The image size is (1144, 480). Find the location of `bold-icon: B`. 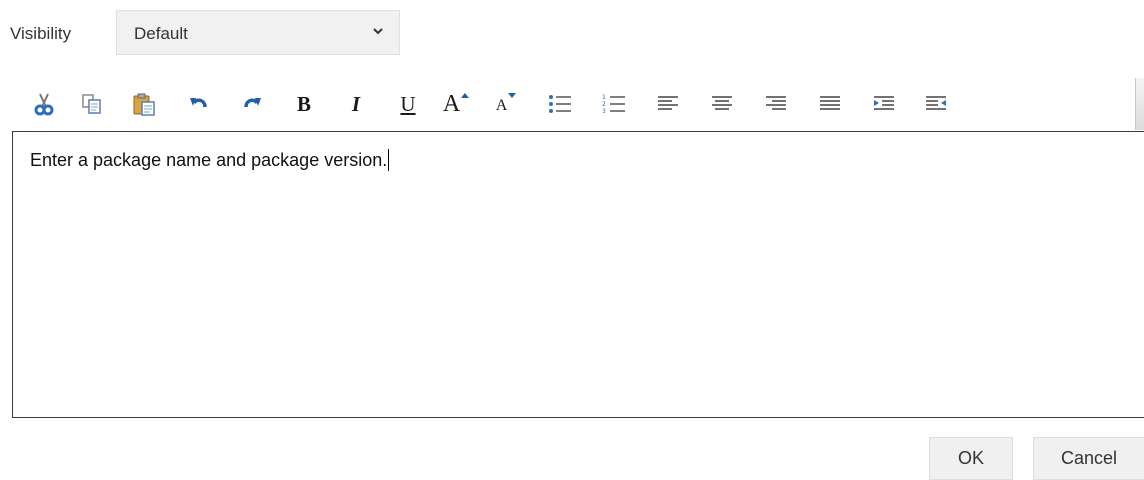

bold-icon: B is located at coordinates (303, 103).